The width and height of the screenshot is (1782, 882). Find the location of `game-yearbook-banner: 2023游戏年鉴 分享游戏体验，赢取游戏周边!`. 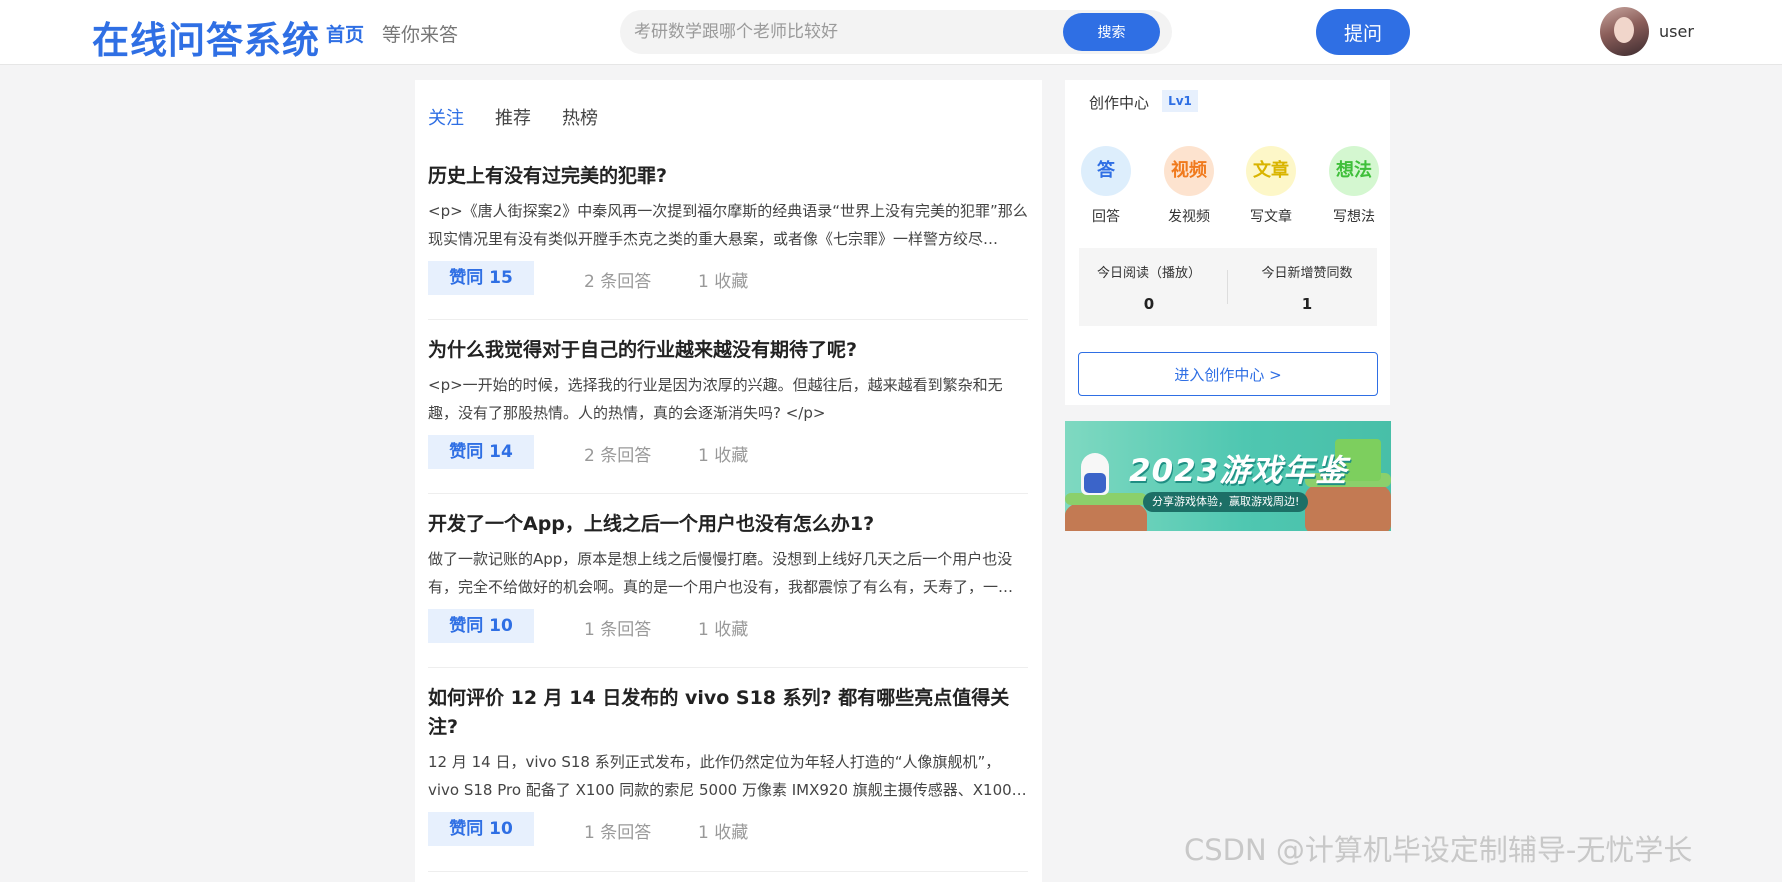

game-yearbook-banner: 2023游戏年鉴 分享游戏体验，赢取游戏周边! is located at coordinates (1228, 476).